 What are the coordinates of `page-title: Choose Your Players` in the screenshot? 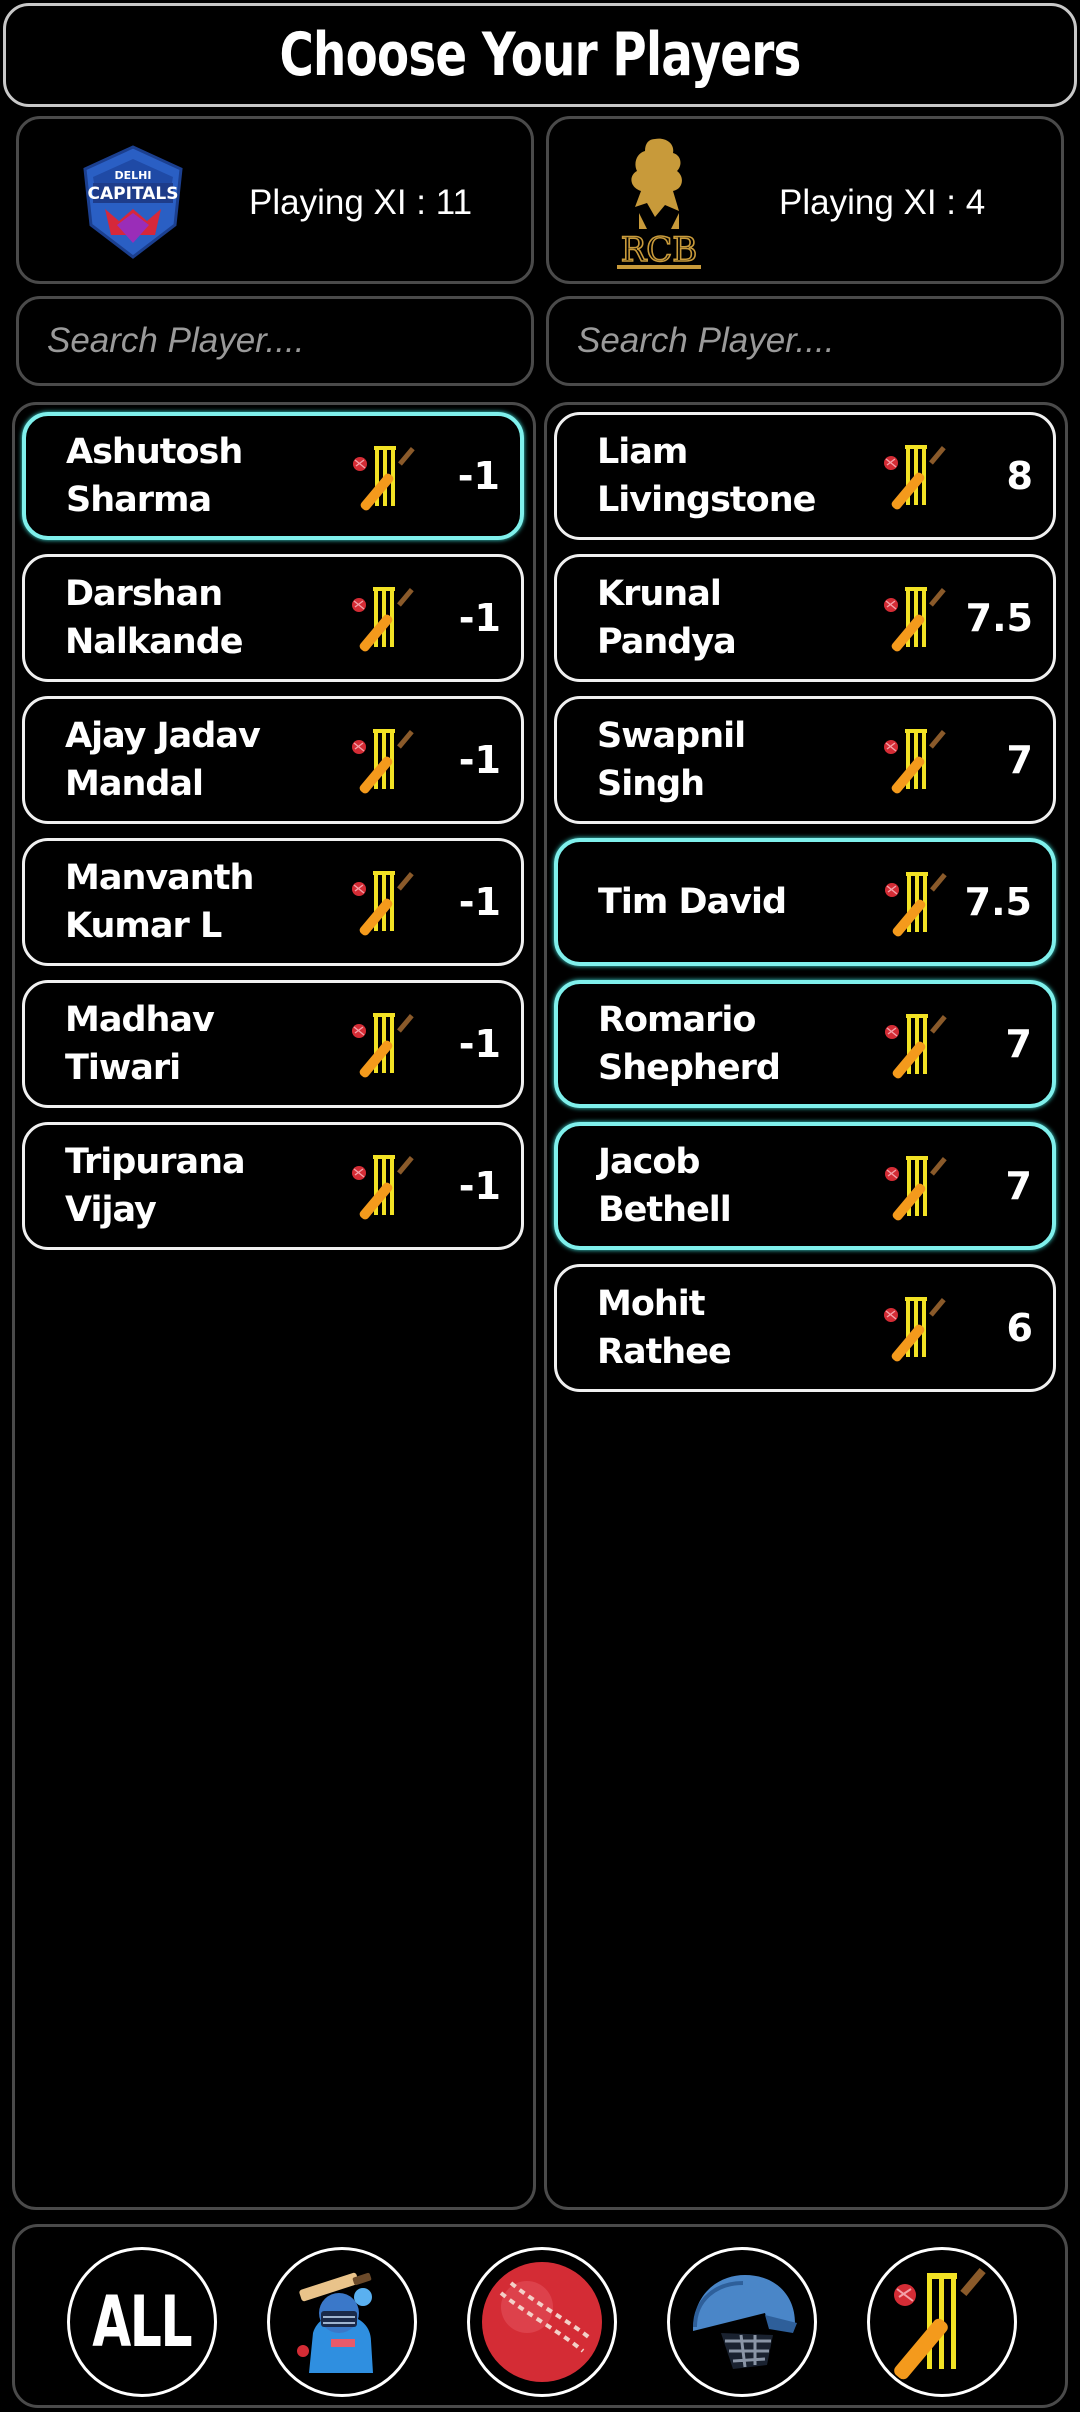 It's located at (540, 55).